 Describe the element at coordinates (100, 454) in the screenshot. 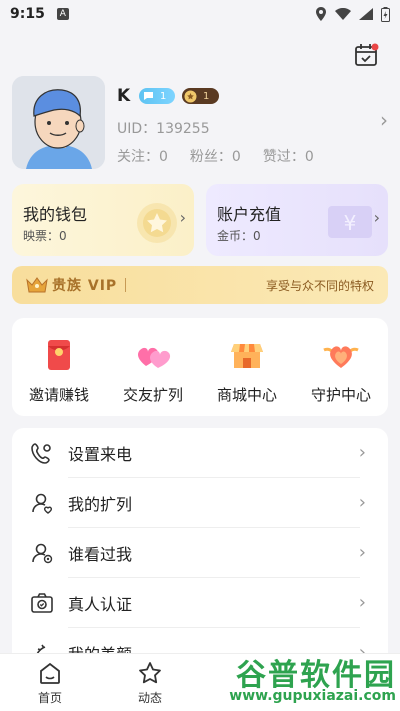

I see `menu-item-label: 设置来电` at that location.